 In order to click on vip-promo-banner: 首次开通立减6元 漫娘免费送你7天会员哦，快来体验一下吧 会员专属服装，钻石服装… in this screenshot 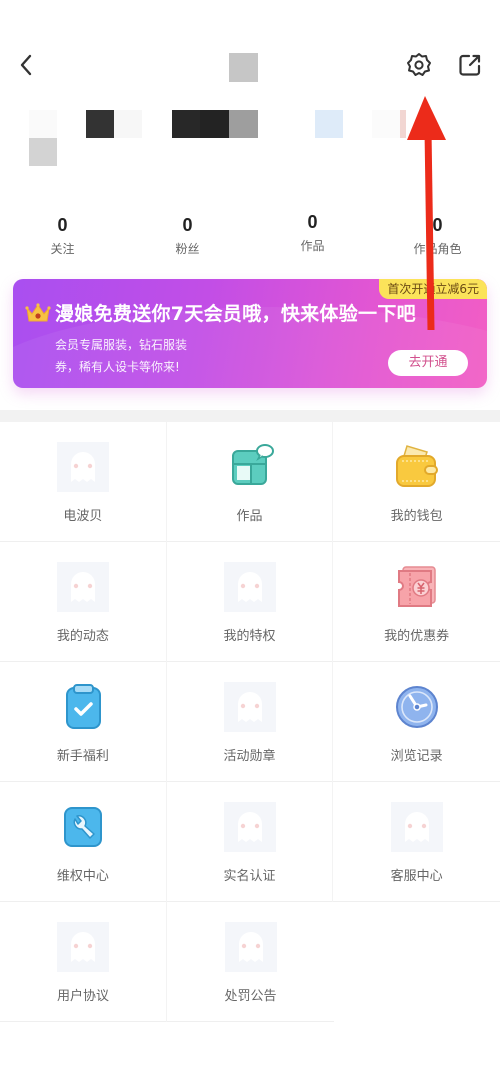, I will do `click(250, 333)`.